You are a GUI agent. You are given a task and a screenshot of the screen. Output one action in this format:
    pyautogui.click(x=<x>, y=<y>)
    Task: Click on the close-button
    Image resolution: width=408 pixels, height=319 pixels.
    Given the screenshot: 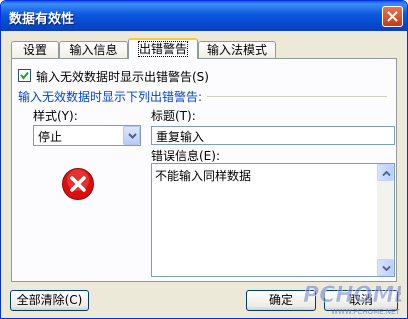 What is the action you would take?
    pyautogui.click(x=392, y=16)
    